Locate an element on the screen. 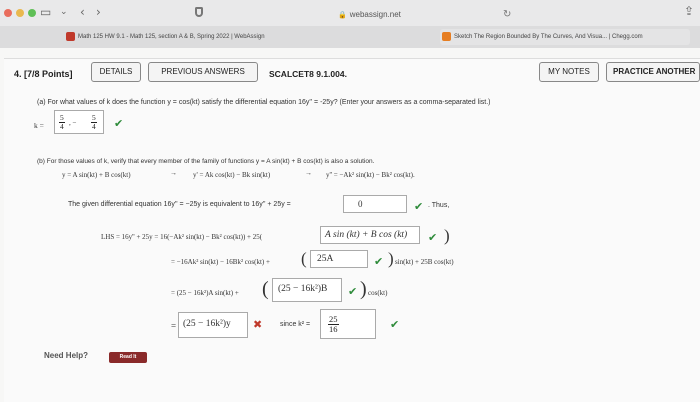 Image resolution: width=700 pixels, height=402 pixels. webassign-favicon-icon is located at coordinates (70, 36).